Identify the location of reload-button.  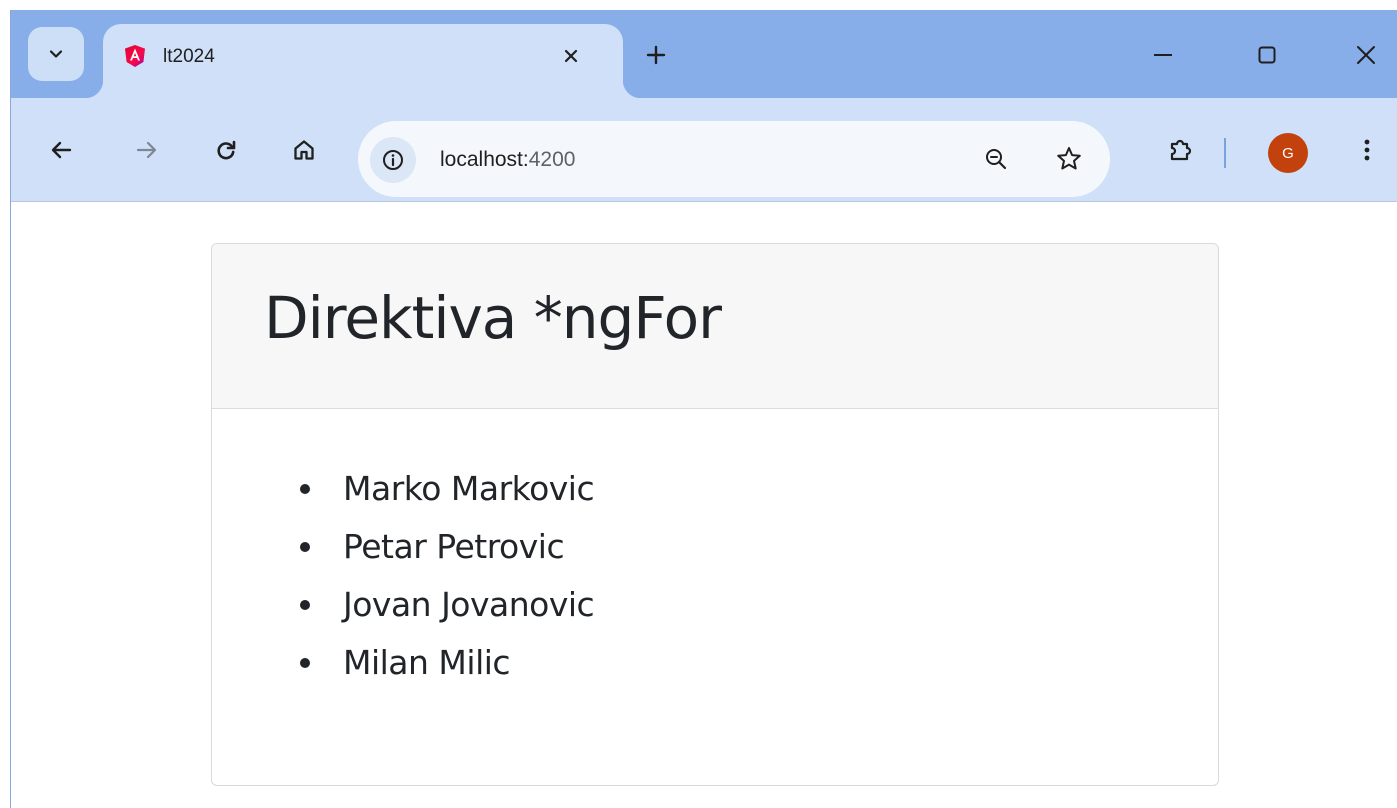
(226, 150).